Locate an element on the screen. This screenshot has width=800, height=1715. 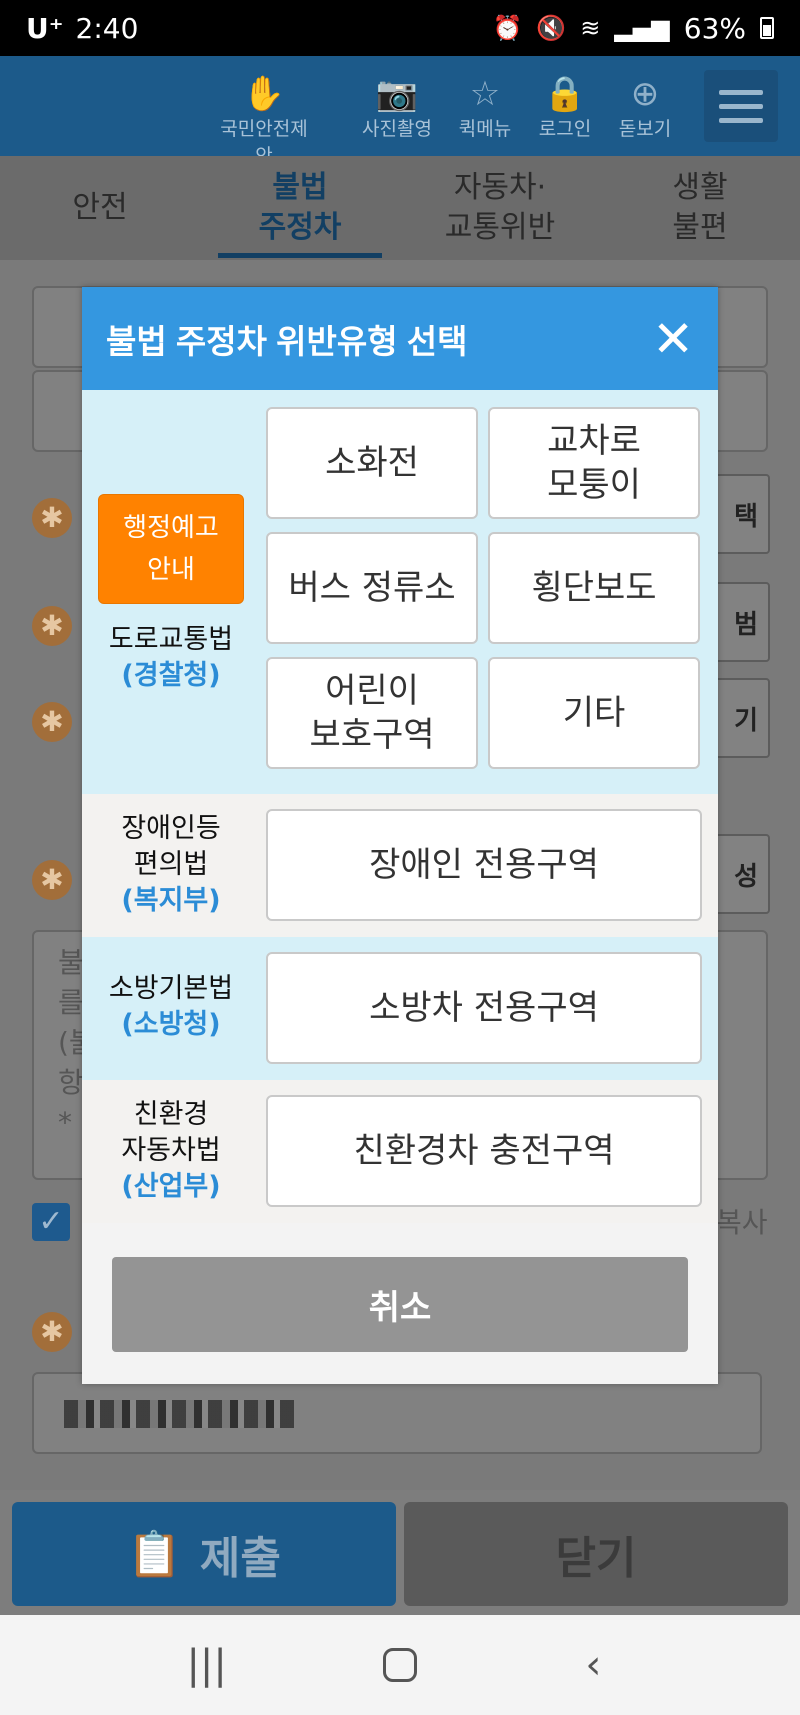
option-intersection-corner: 교차로 모퉁이 is located at coordinates (594, 463).